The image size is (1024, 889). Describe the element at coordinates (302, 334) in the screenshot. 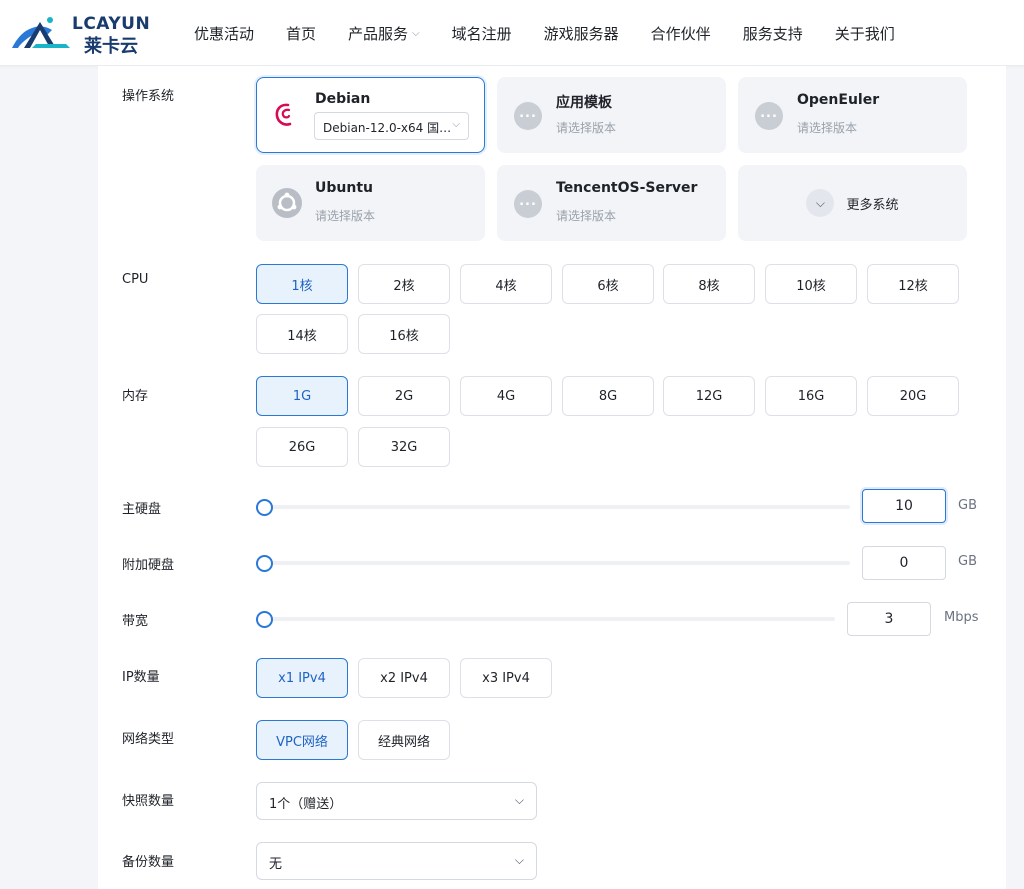

I see `cpu-option: 14核` at that location.